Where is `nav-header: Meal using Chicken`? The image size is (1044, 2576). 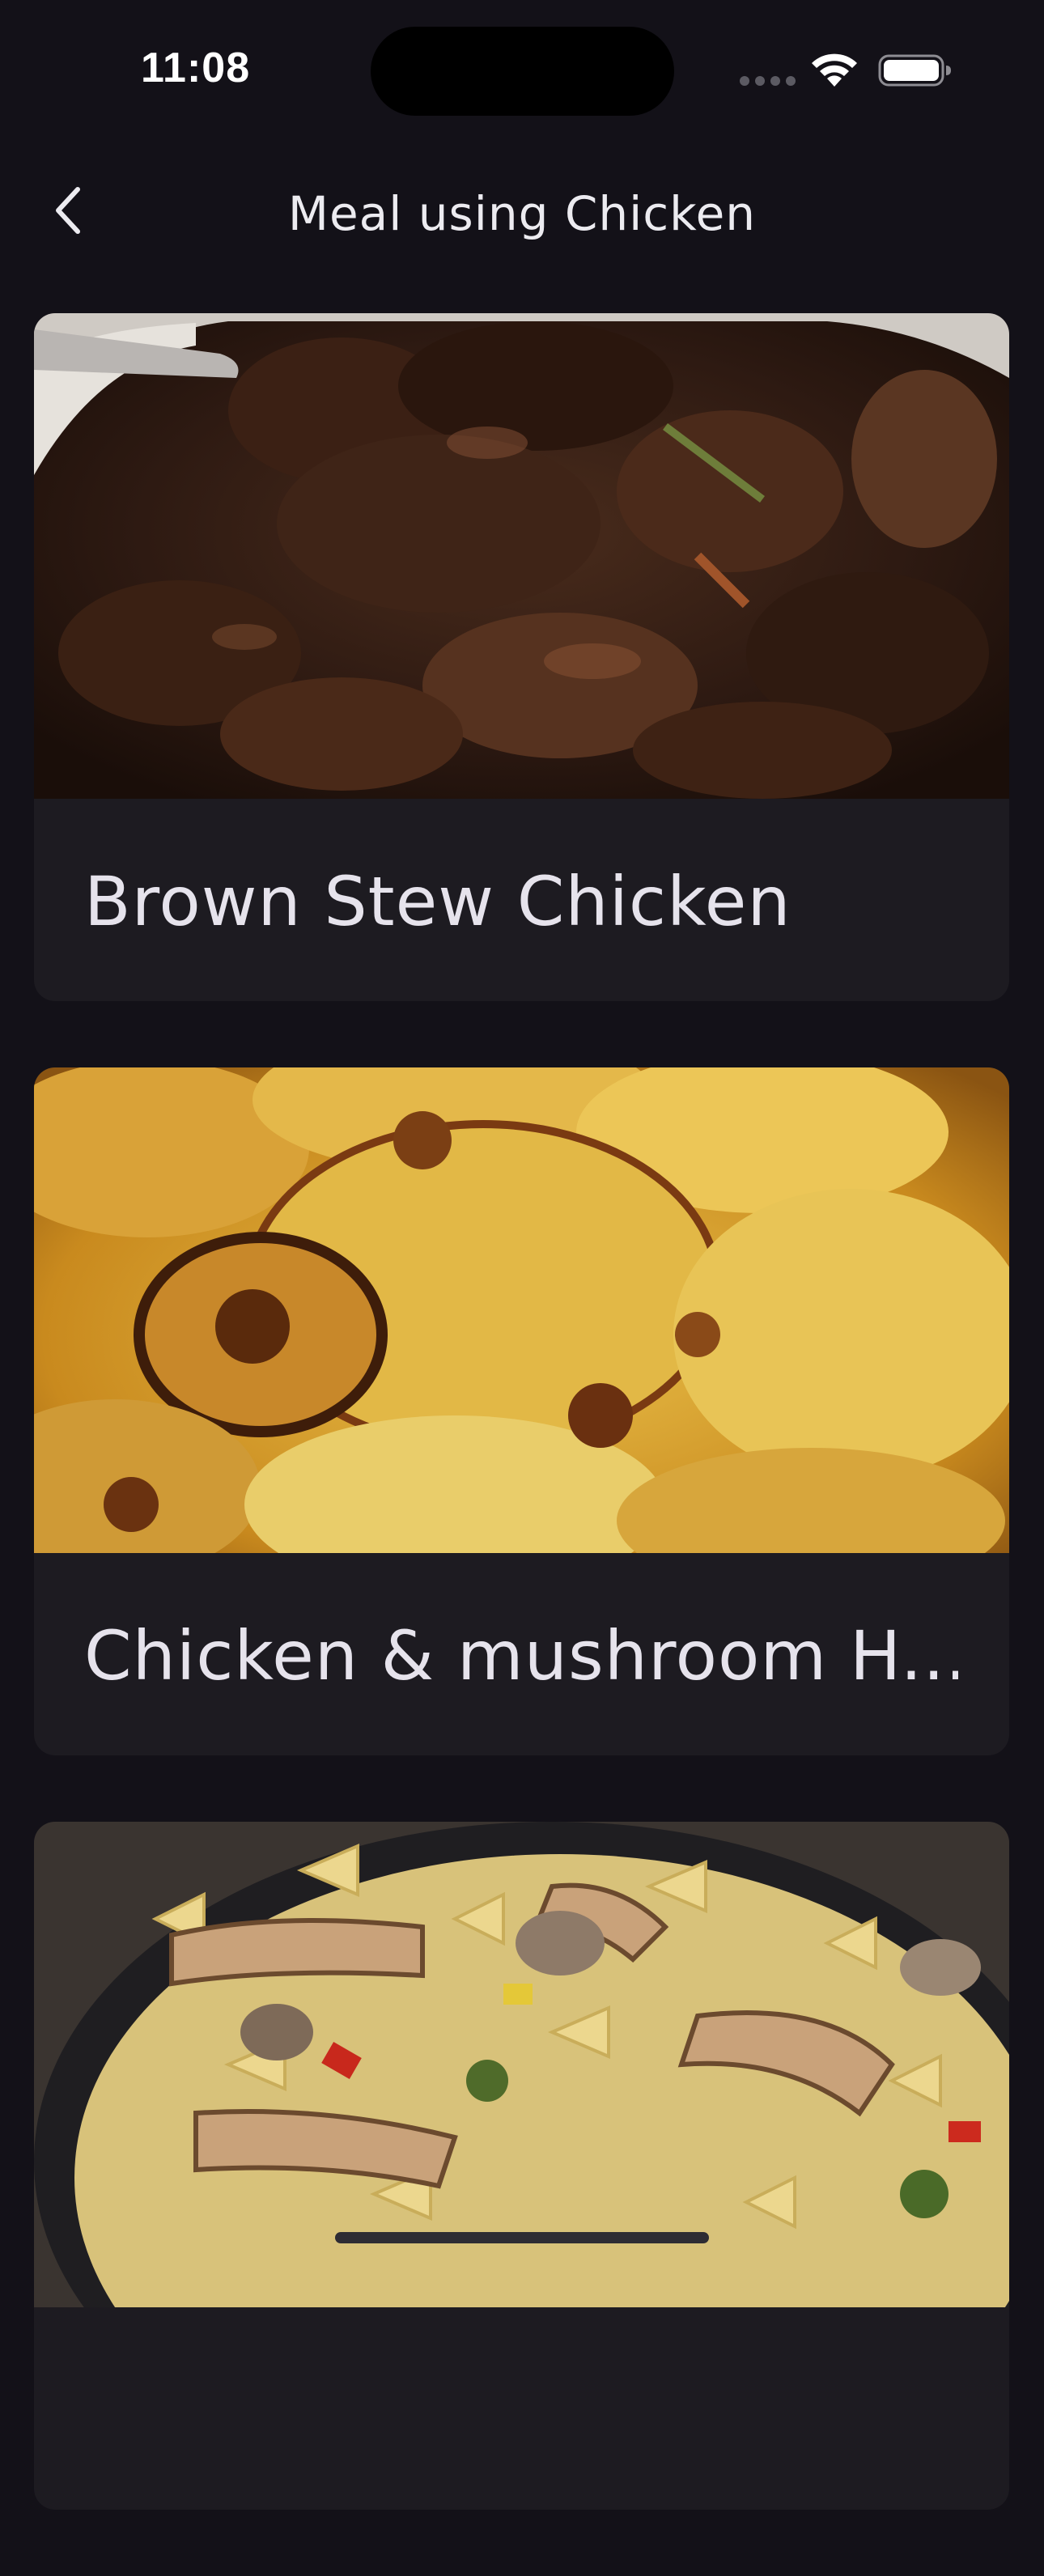
nav-header: Meal using Chicken is located at coordinates (522, 214).